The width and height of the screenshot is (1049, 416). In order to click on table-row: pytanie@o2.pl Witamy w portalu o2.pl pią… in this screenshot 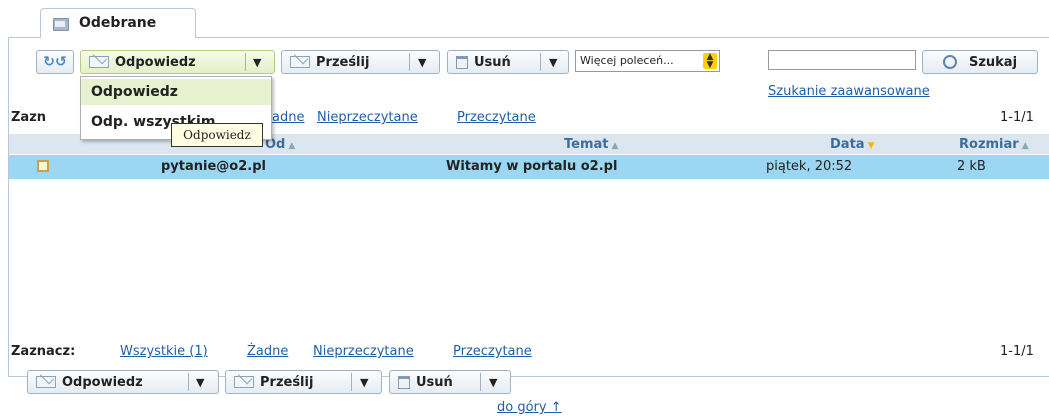, I will do `click(529, 167)`.